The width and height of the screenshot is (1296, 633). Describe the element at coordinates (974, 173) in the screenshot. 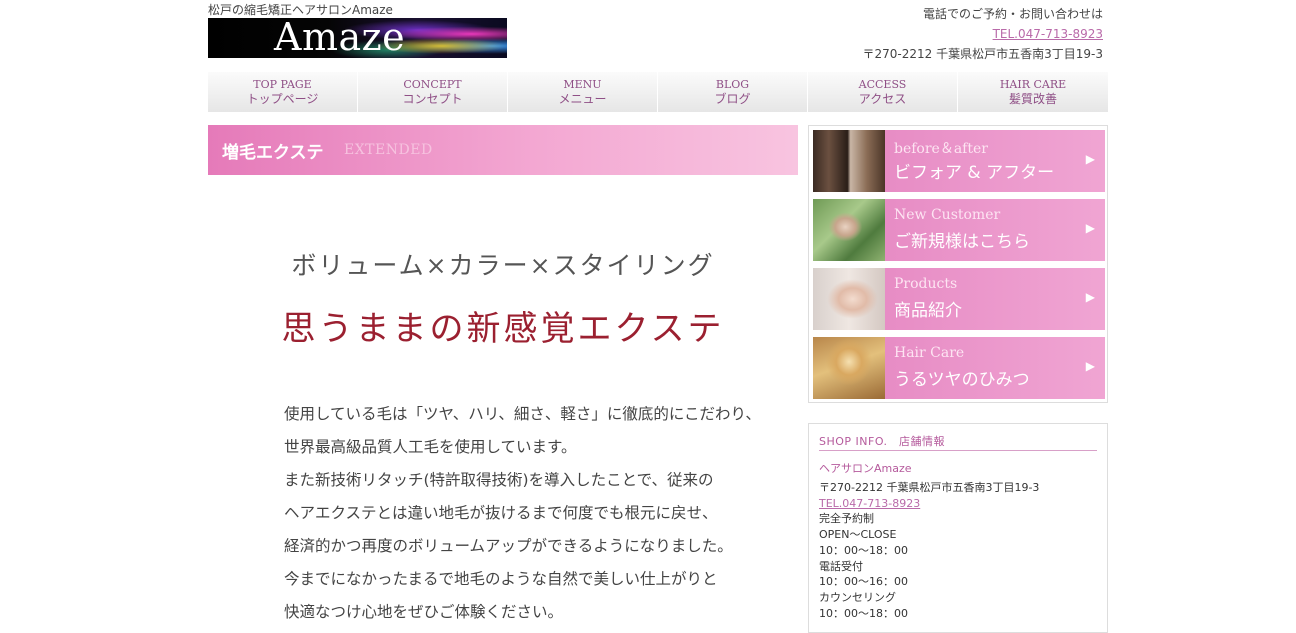

I see `banner-label-jp: ビフォア & アフター` at that location.